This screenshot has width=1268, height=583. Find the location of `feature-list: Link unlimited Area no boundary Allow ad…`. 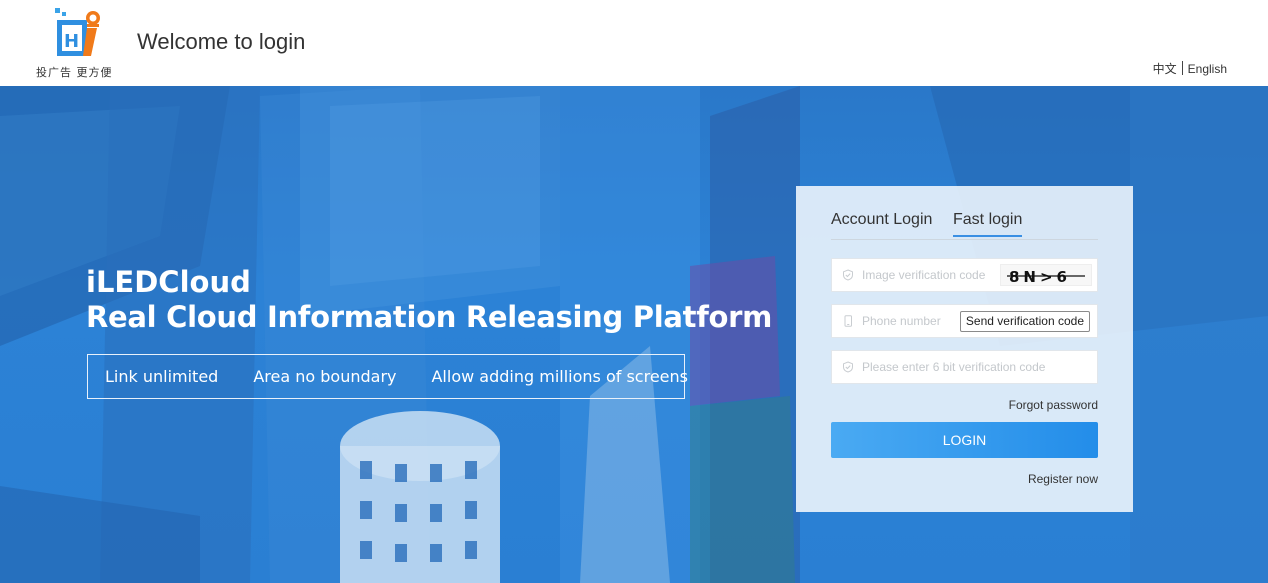

feature-list: Link unlimited Area no boundary Allow ad… is located at coordinates (387, 376).